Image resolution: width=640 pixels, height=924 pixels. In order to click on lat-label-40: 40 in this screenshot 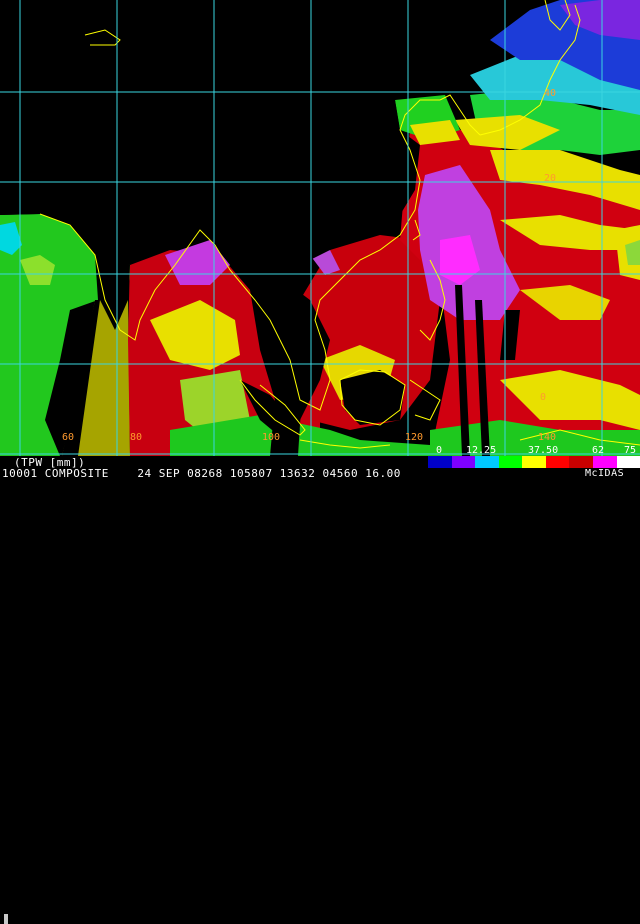, I will do `click(550, 93)`.